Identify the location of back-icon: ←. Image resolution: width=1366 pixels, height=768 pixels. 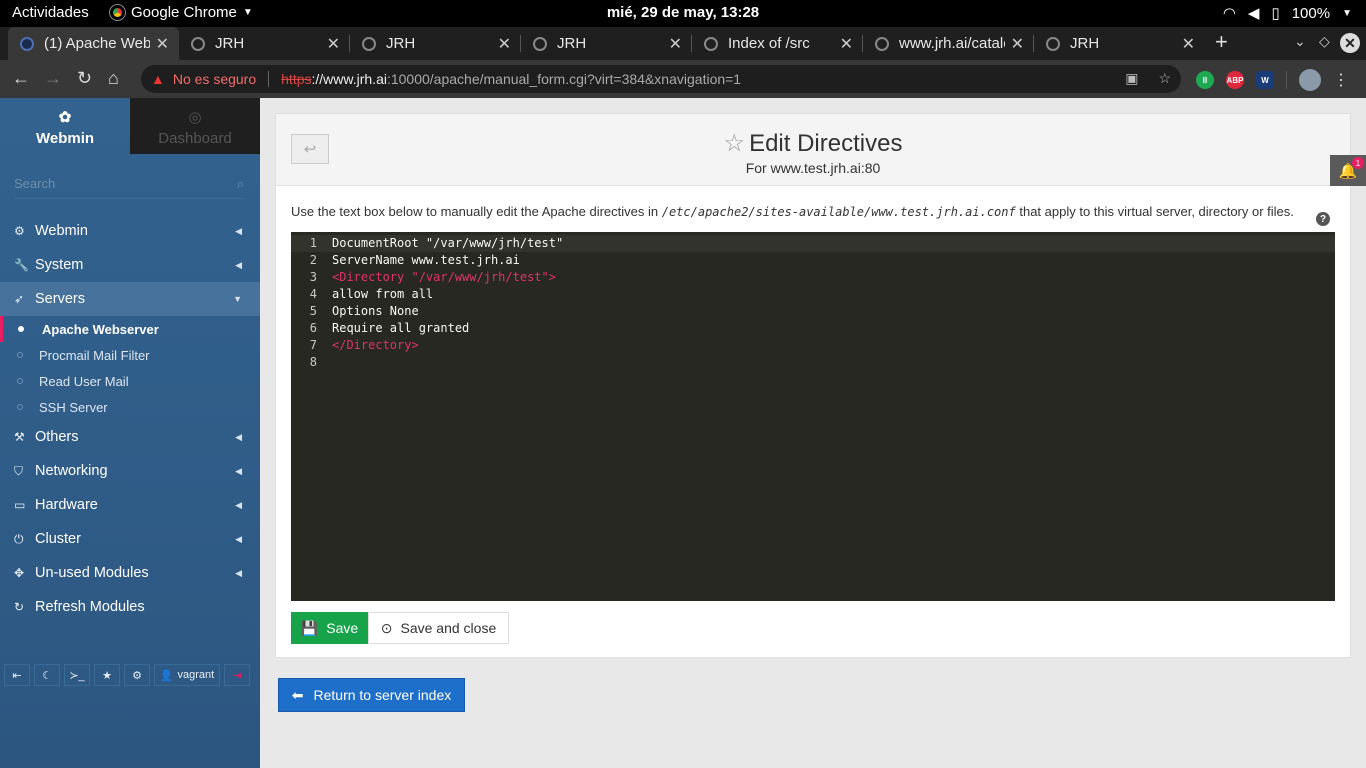
(21, 78).